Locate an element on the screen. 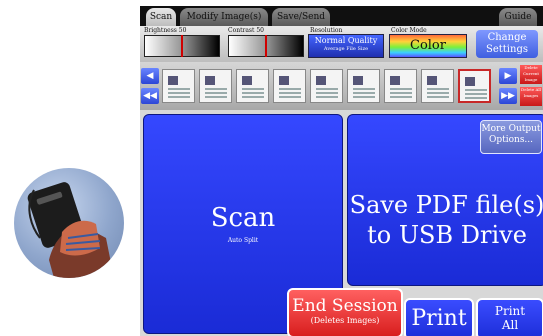 The width and height of the screenshot is (543, 336). scanner-device-image is located at coordinates (69, 223).